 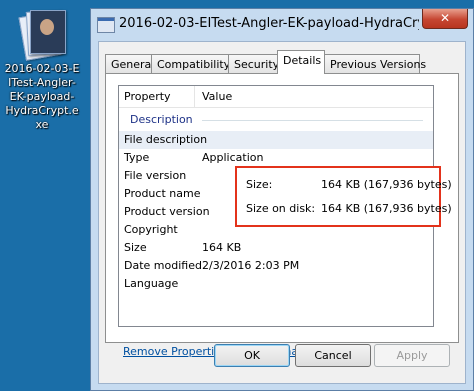 I want to click on close-button: ✕, so click(x=445, y=19).